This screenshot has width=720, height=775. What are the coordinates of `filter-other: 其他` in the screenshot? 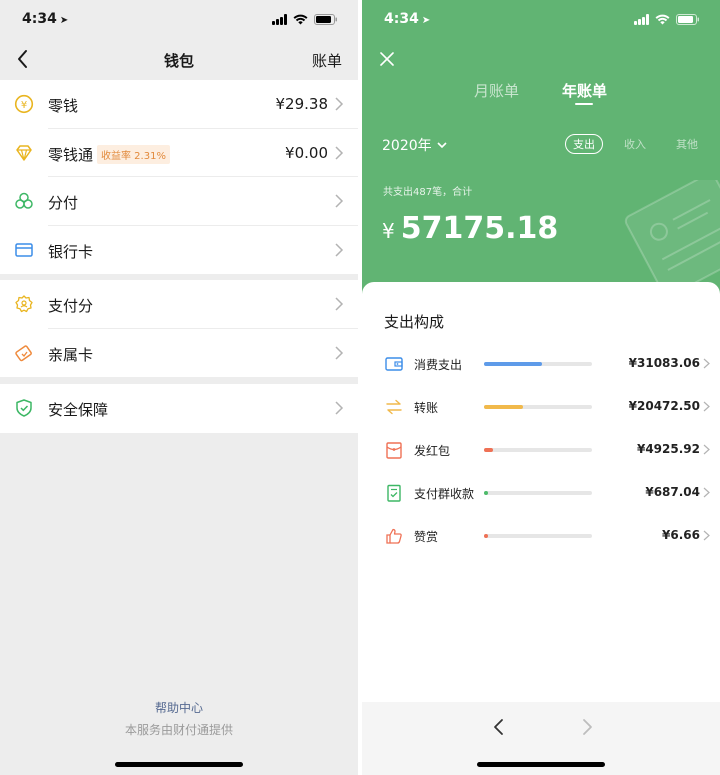 It's located at (687, 144).